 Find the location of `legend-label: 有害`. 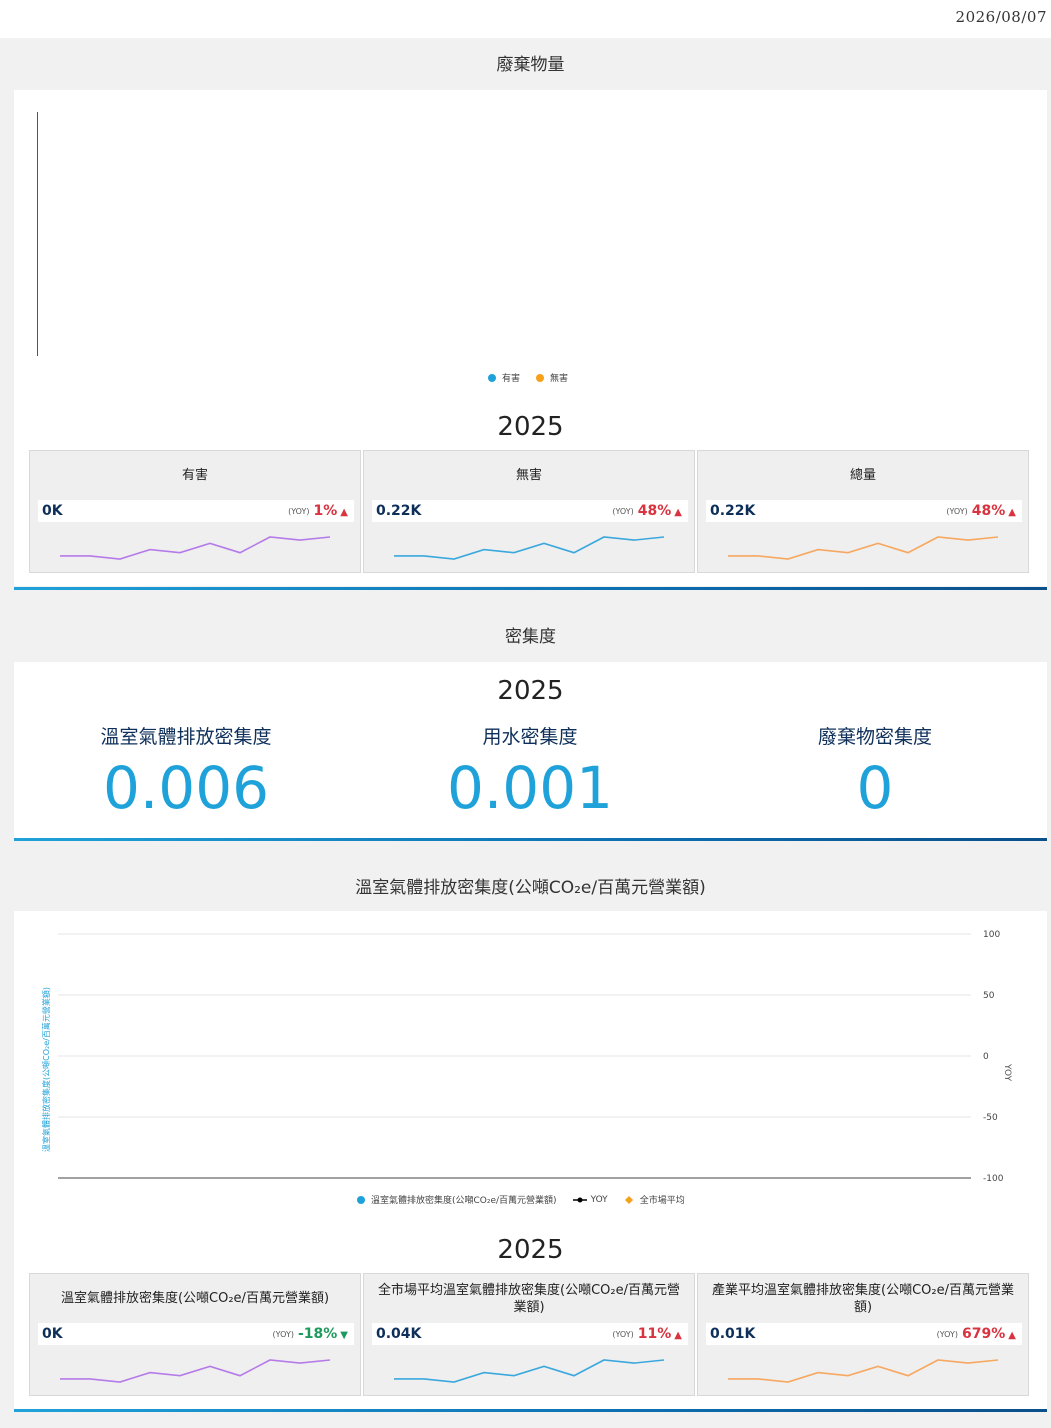

legend-label: 有害 is located at coordinates (511, 379).